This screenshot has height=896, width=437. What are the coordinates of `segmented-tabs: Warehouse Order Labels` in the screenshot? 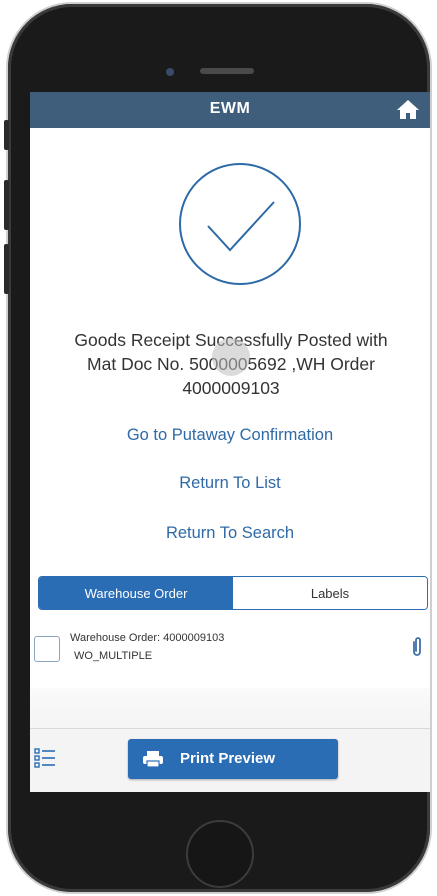 It's located at (233, 593).